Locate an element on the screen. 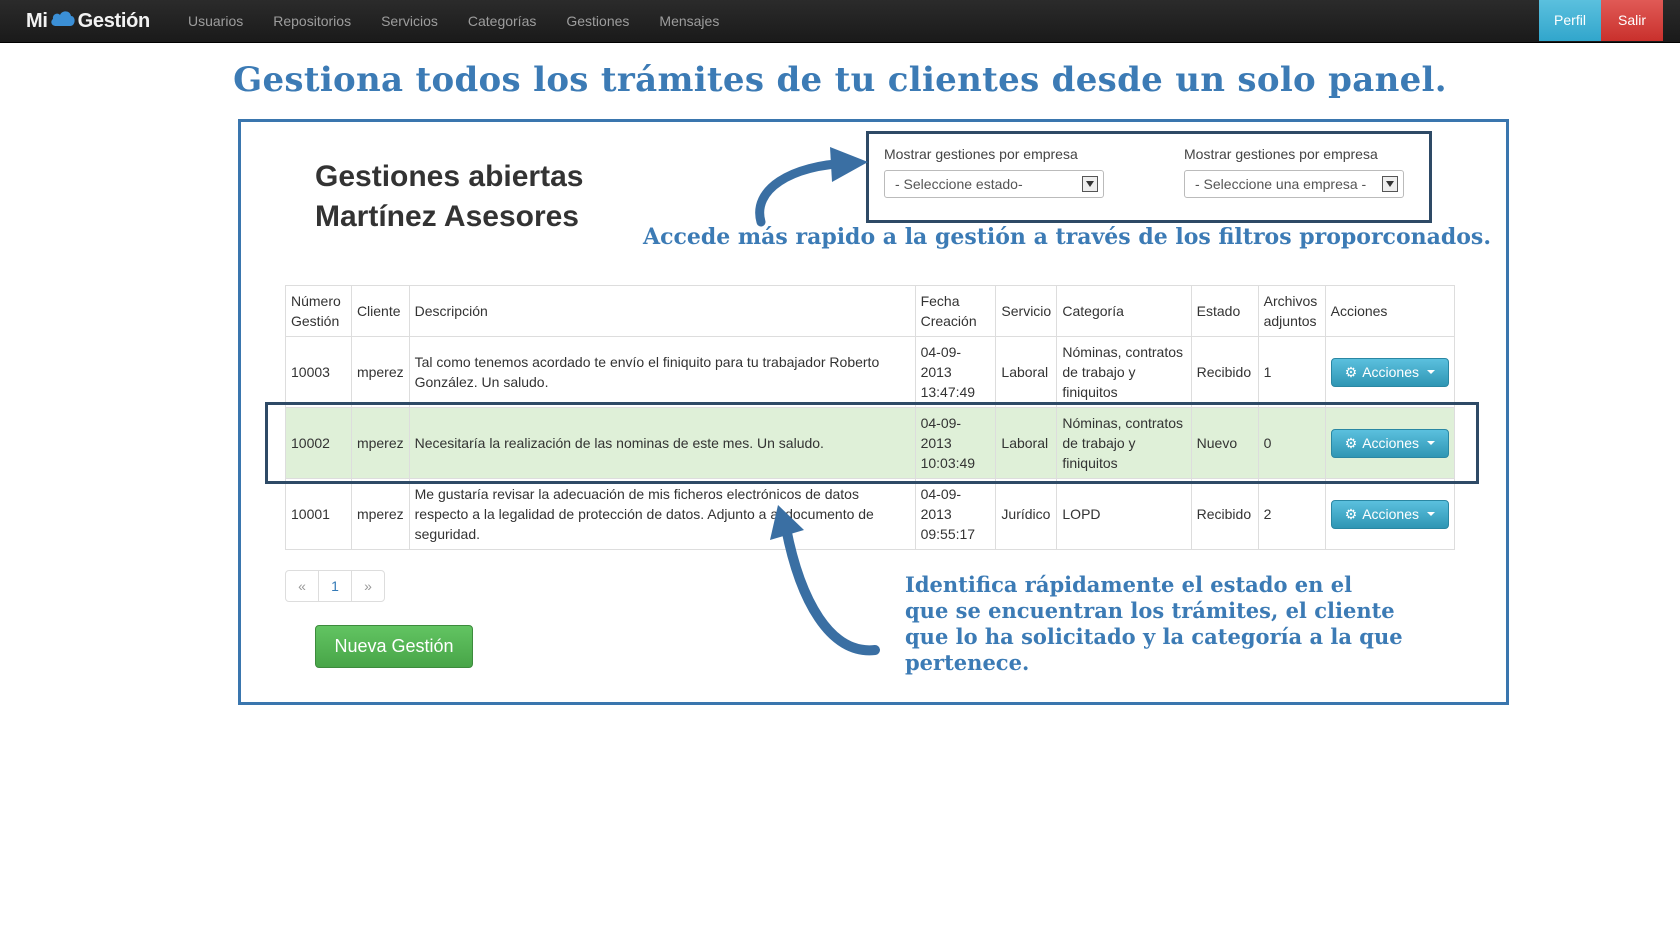 The image size is (1680, 925). curved-arrow-to-row is located at coordinates (825, 580).